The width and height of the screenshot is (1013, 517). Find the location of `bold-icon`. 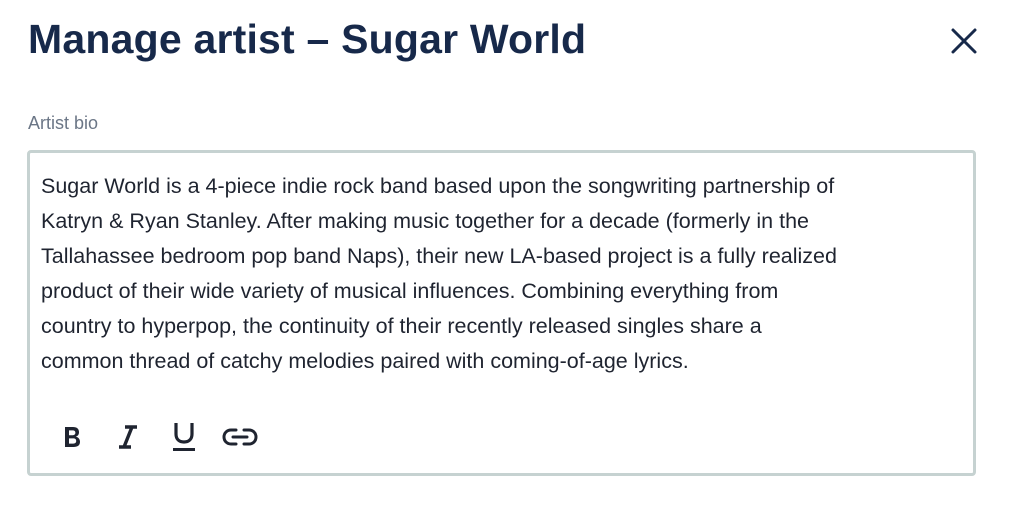

bold-icon is located at coordinates (72, 437).